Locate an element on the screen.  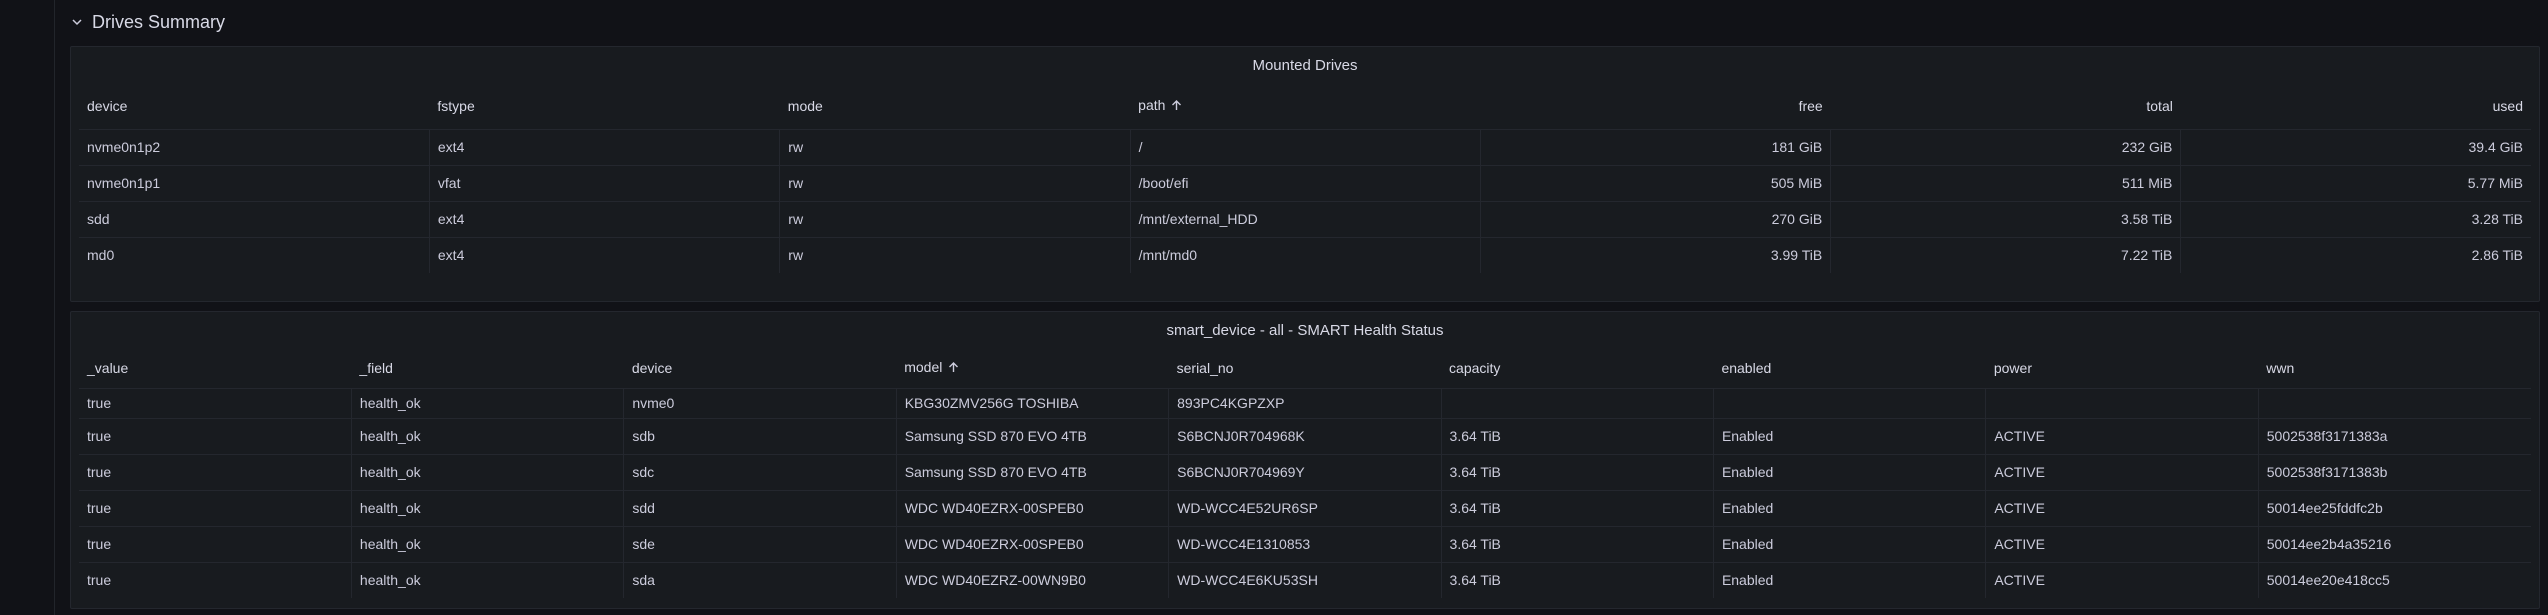
table-cell: WD-WCC4E1310853 is located at coordinates (1305, 543).